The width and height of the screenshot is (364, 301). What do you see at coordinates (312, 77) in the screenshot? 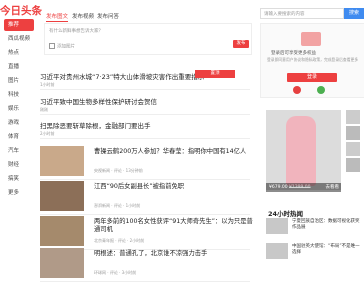
I see `login-button: 登录` at bounding box center [312, 77].